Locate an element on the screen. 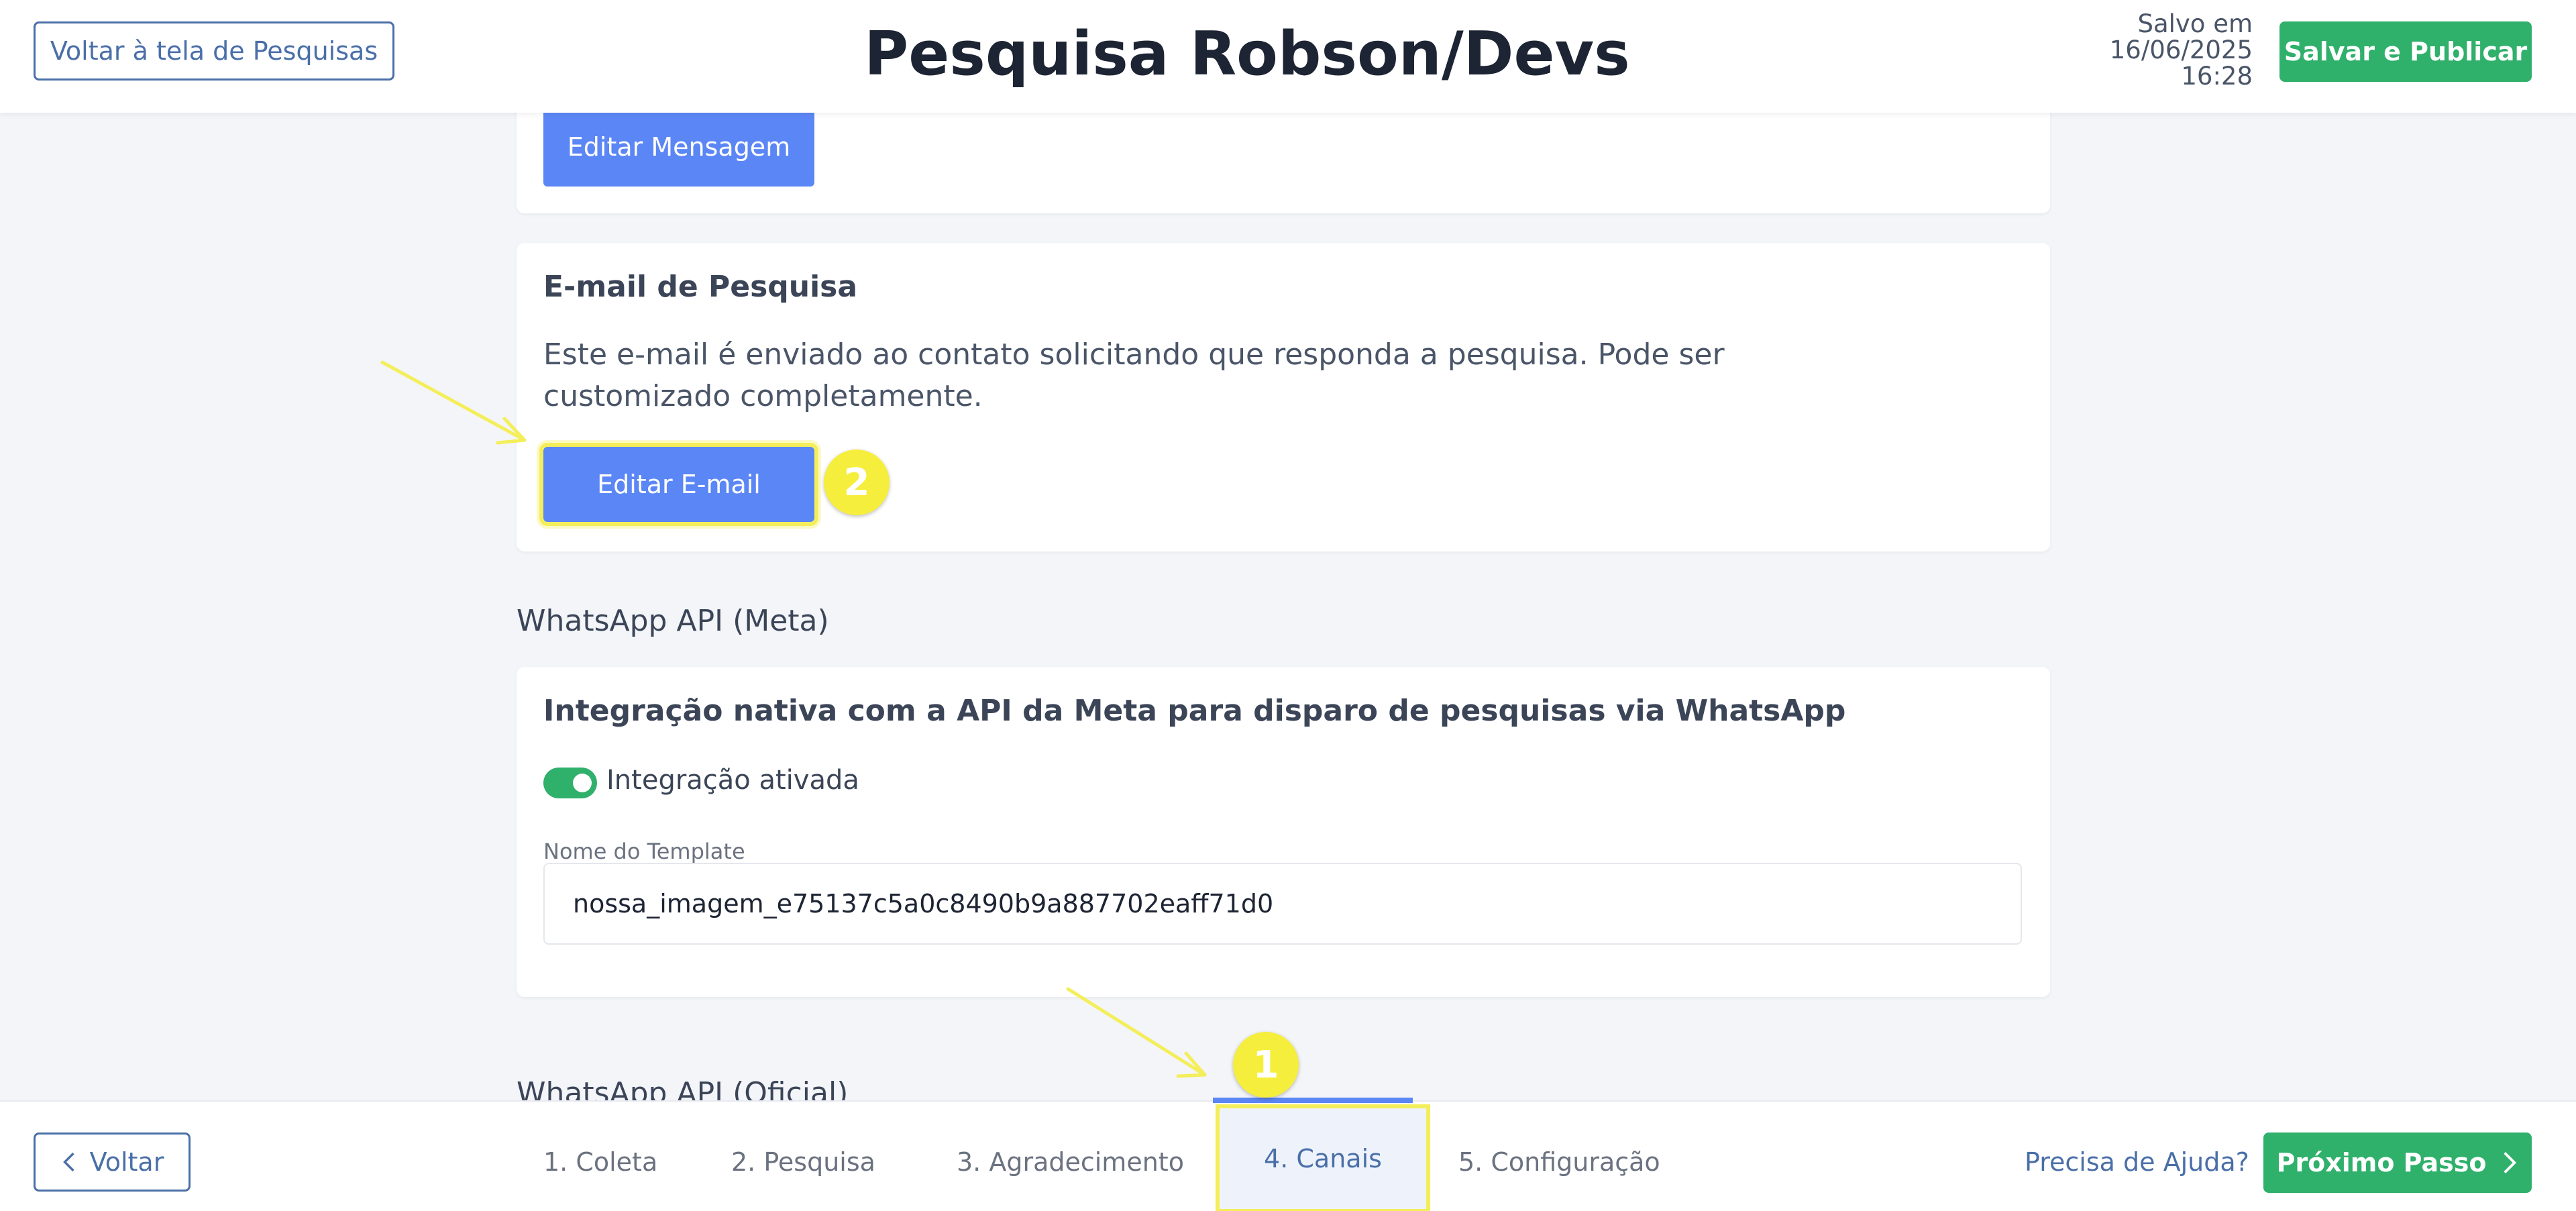 Image resolution: width=2576 pixels, height=1211 pixels. saved-date: 16/06/2025 is located at coordinates (2181, 50).